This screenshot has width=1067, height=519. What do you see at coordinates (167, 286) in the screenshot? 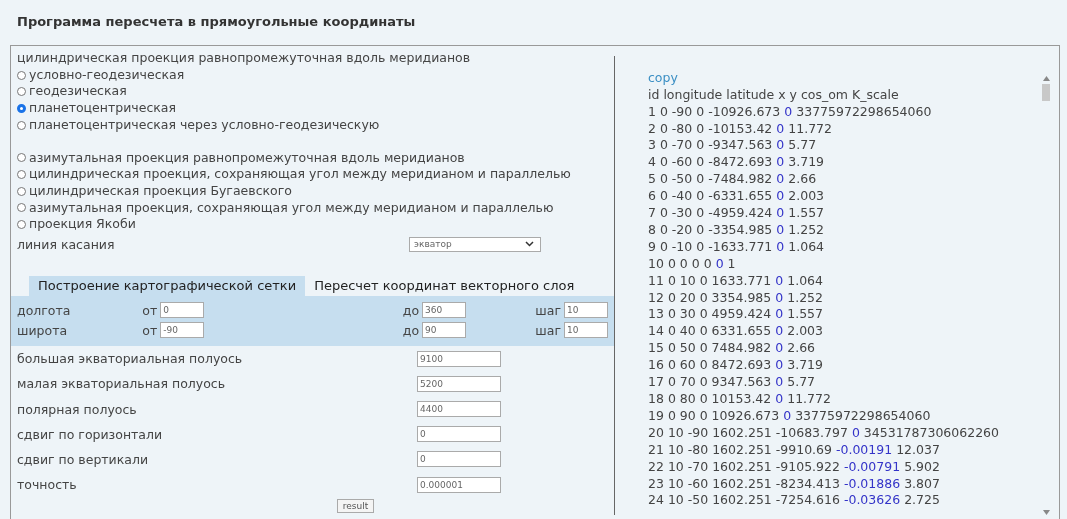
I see `tab: Построение картографической сетки` at bounding box center [167, 286].